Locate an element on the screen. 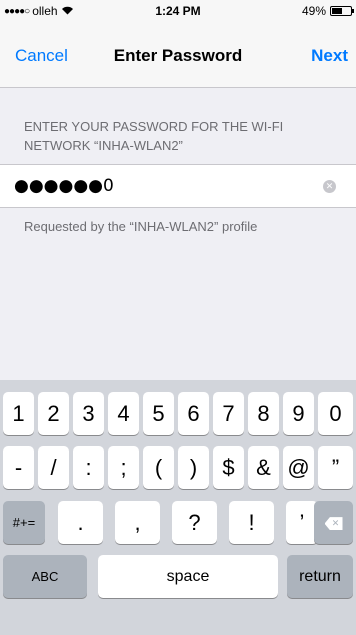 This screenshot has height=635, width=356. key-quote: ” is located at coordinates (335, 467).